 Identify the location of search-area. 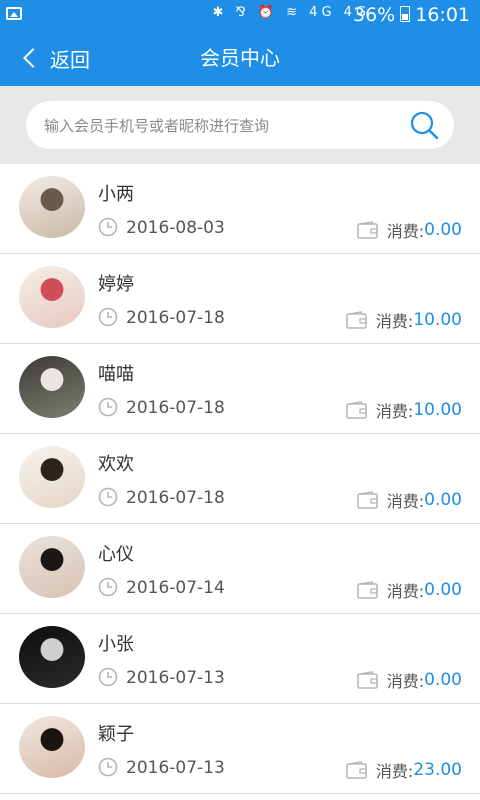
(240, 125).